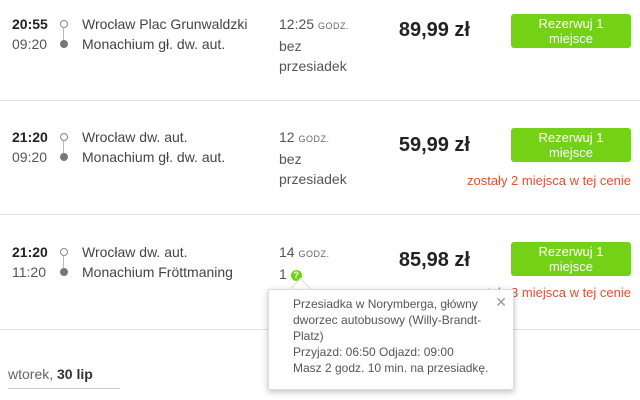 The width and height of the screenshot is (640, 400). I want to click on day: 30 lip, so click(75, 374).